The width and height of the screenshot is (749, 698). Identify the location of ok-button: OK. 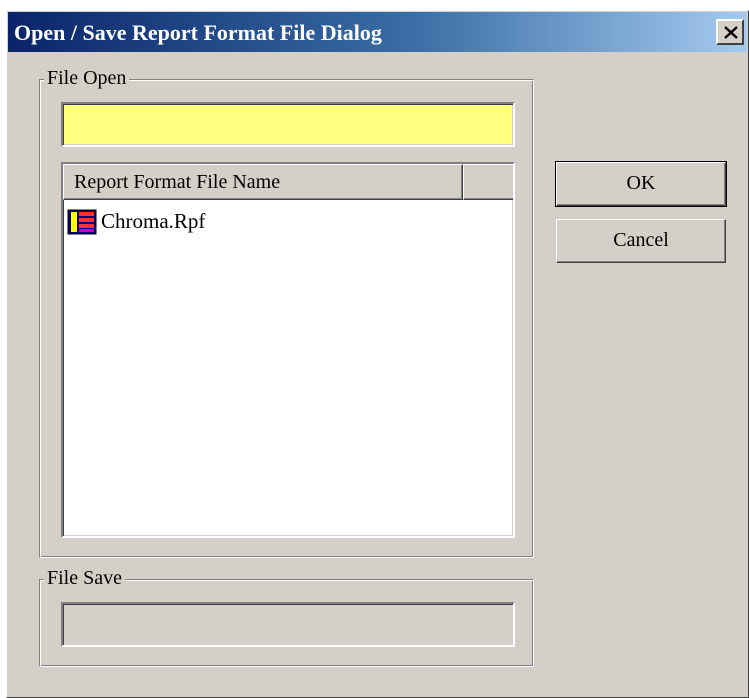
(641, 184).